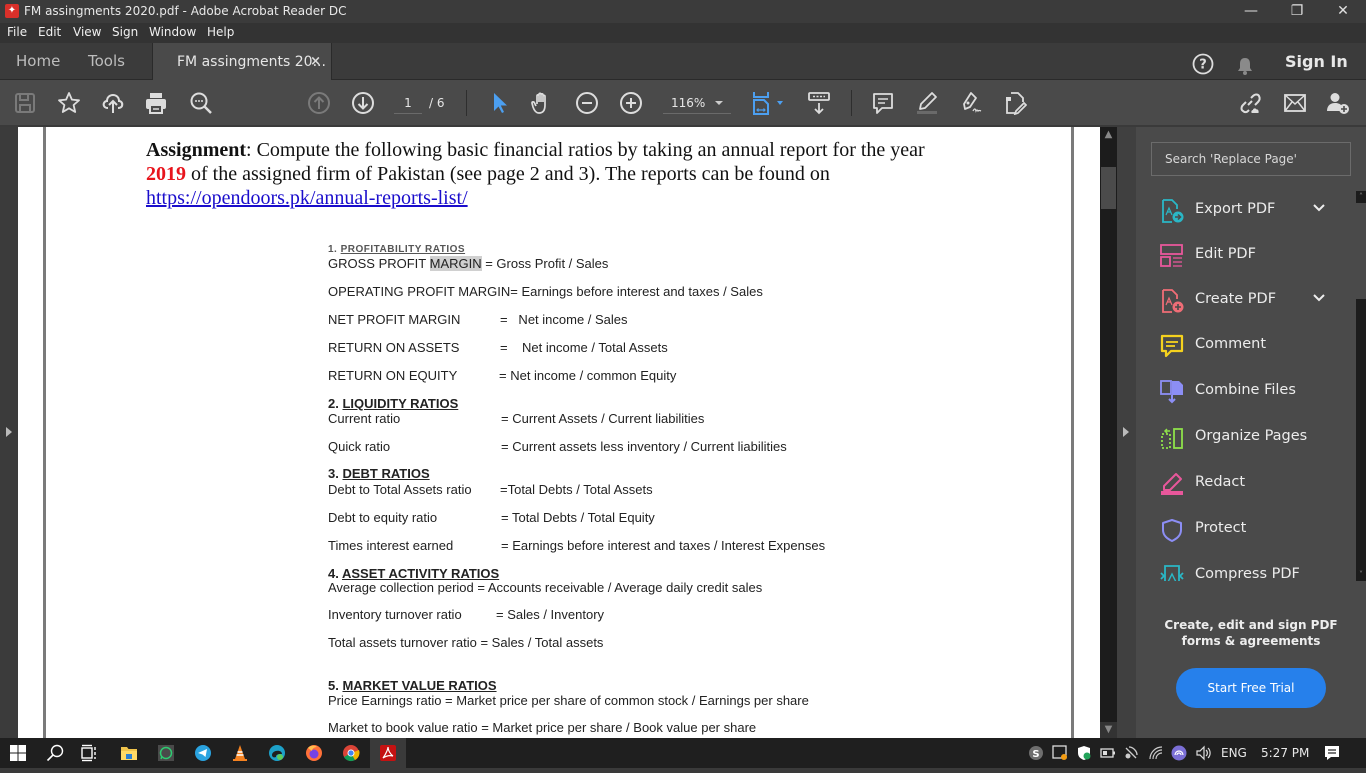 This screenshot has width=1366, height=773. What do you see at coordinates (1316, 61) in the screenshot?
I see `sign-in-button: Sign In` at bounding box center [1316, 61].